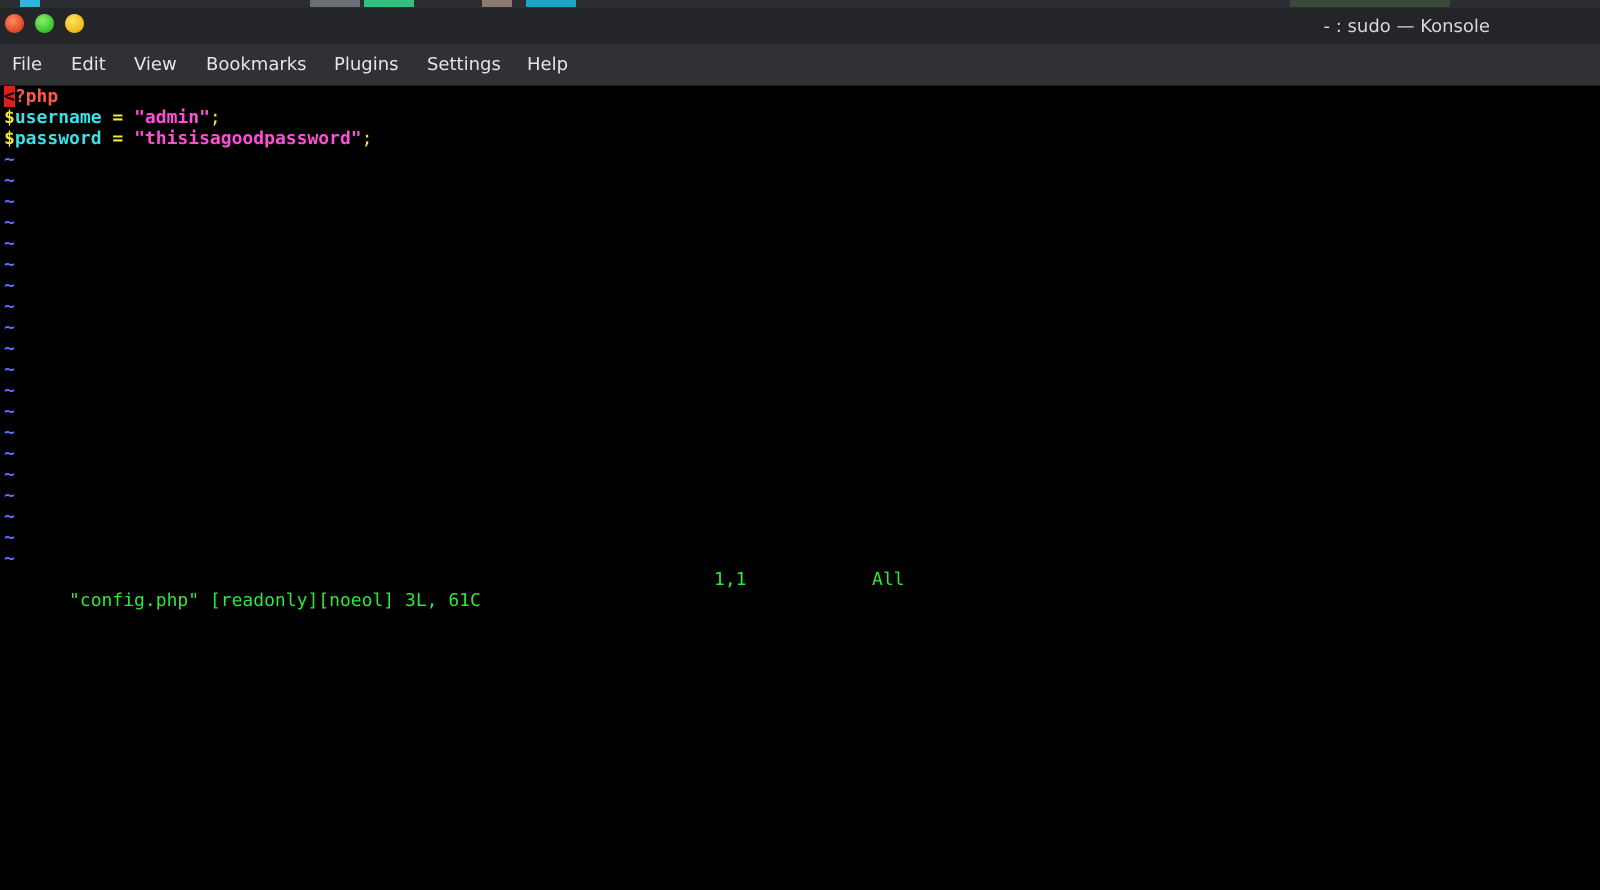  Describe the element at coordinates (275, 600) in the screenshot. I see `file-info: "config.php" [readonly][noeol] 3L, 61C` at that location.